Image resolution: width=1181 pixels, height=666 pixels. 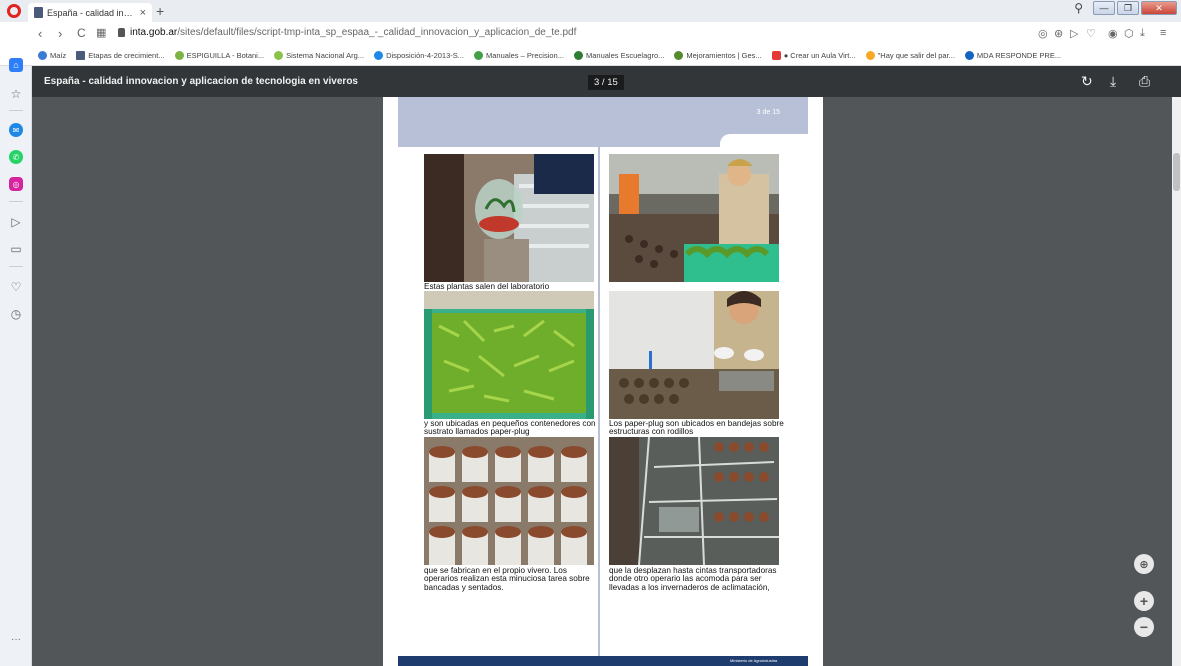 What do you see at coordinates (764, 141) in the screenshot?
I see `header-notch` at bounding box center [764, 141].